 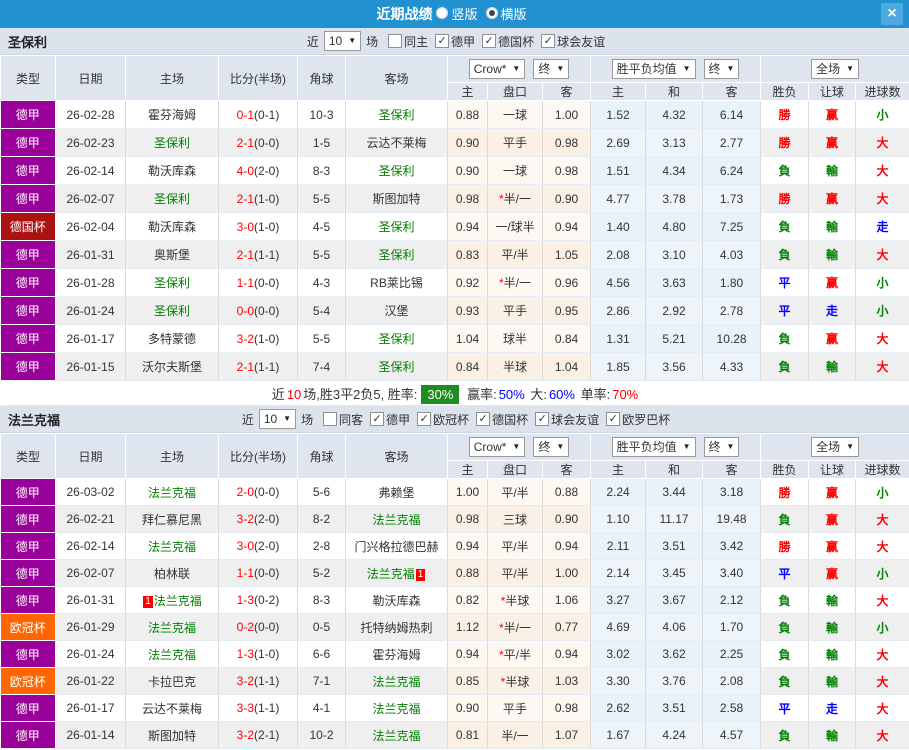 I want to click on crow-odds-cell: 0.88, so click(x=467, y=573).